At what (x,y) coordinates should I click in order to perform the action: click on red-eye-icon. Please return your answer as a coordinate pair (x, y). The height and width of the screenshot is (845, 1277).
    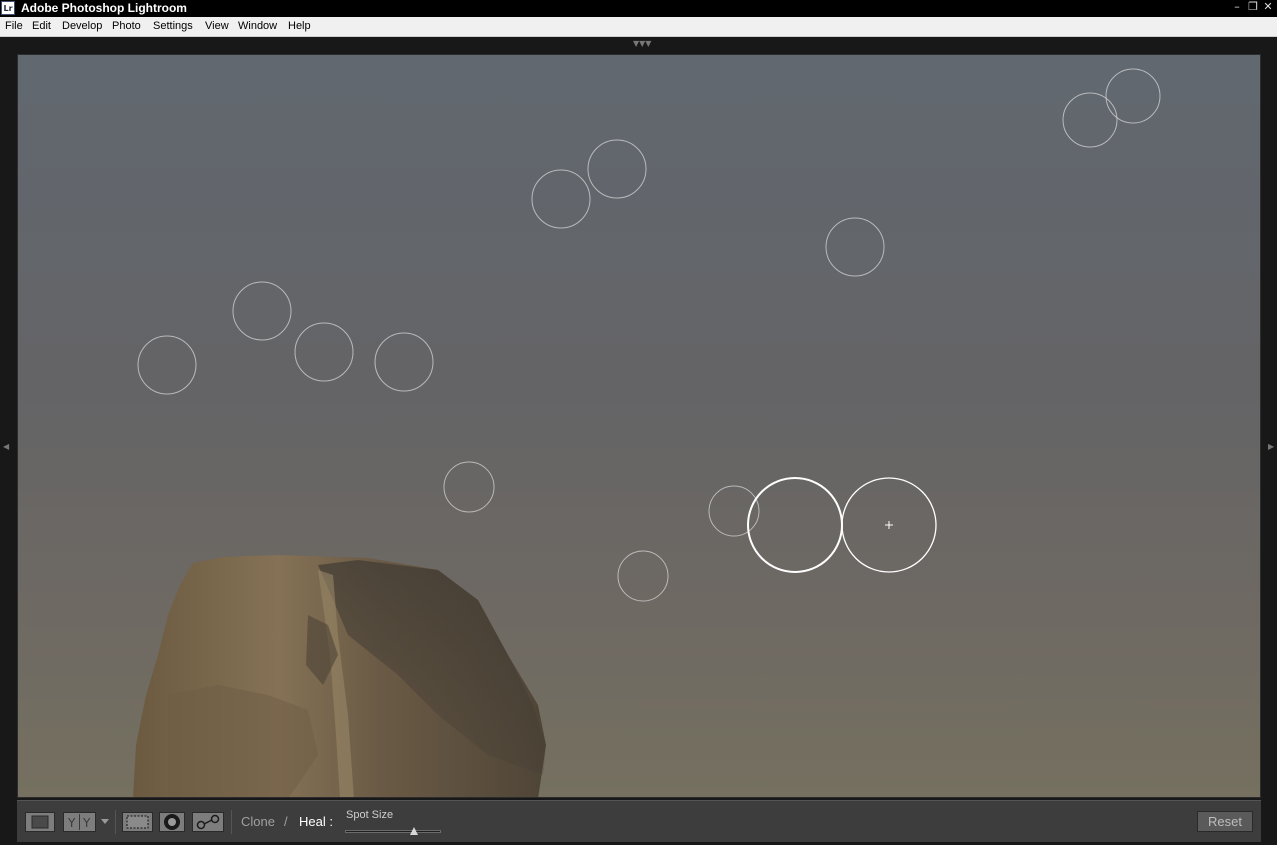
    Looking at the image, I should click on (208, 822).